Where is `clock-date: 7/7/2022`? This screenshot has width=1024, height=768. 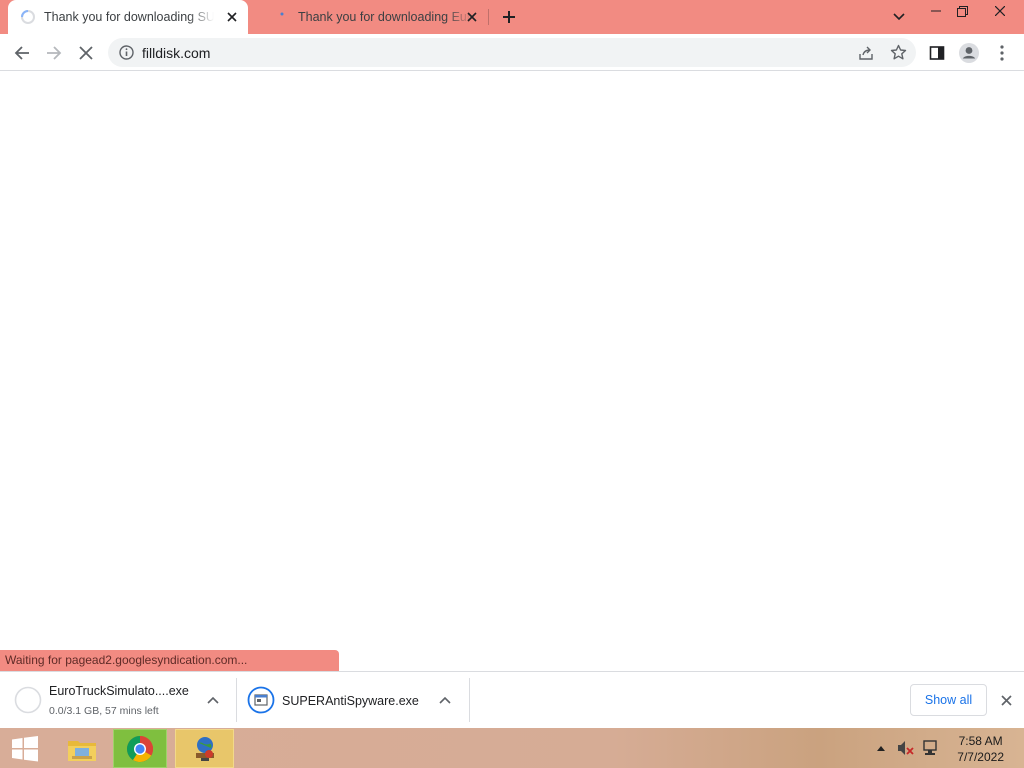 clock-date: 7/7/2022 is located at coordinates (980, 757).